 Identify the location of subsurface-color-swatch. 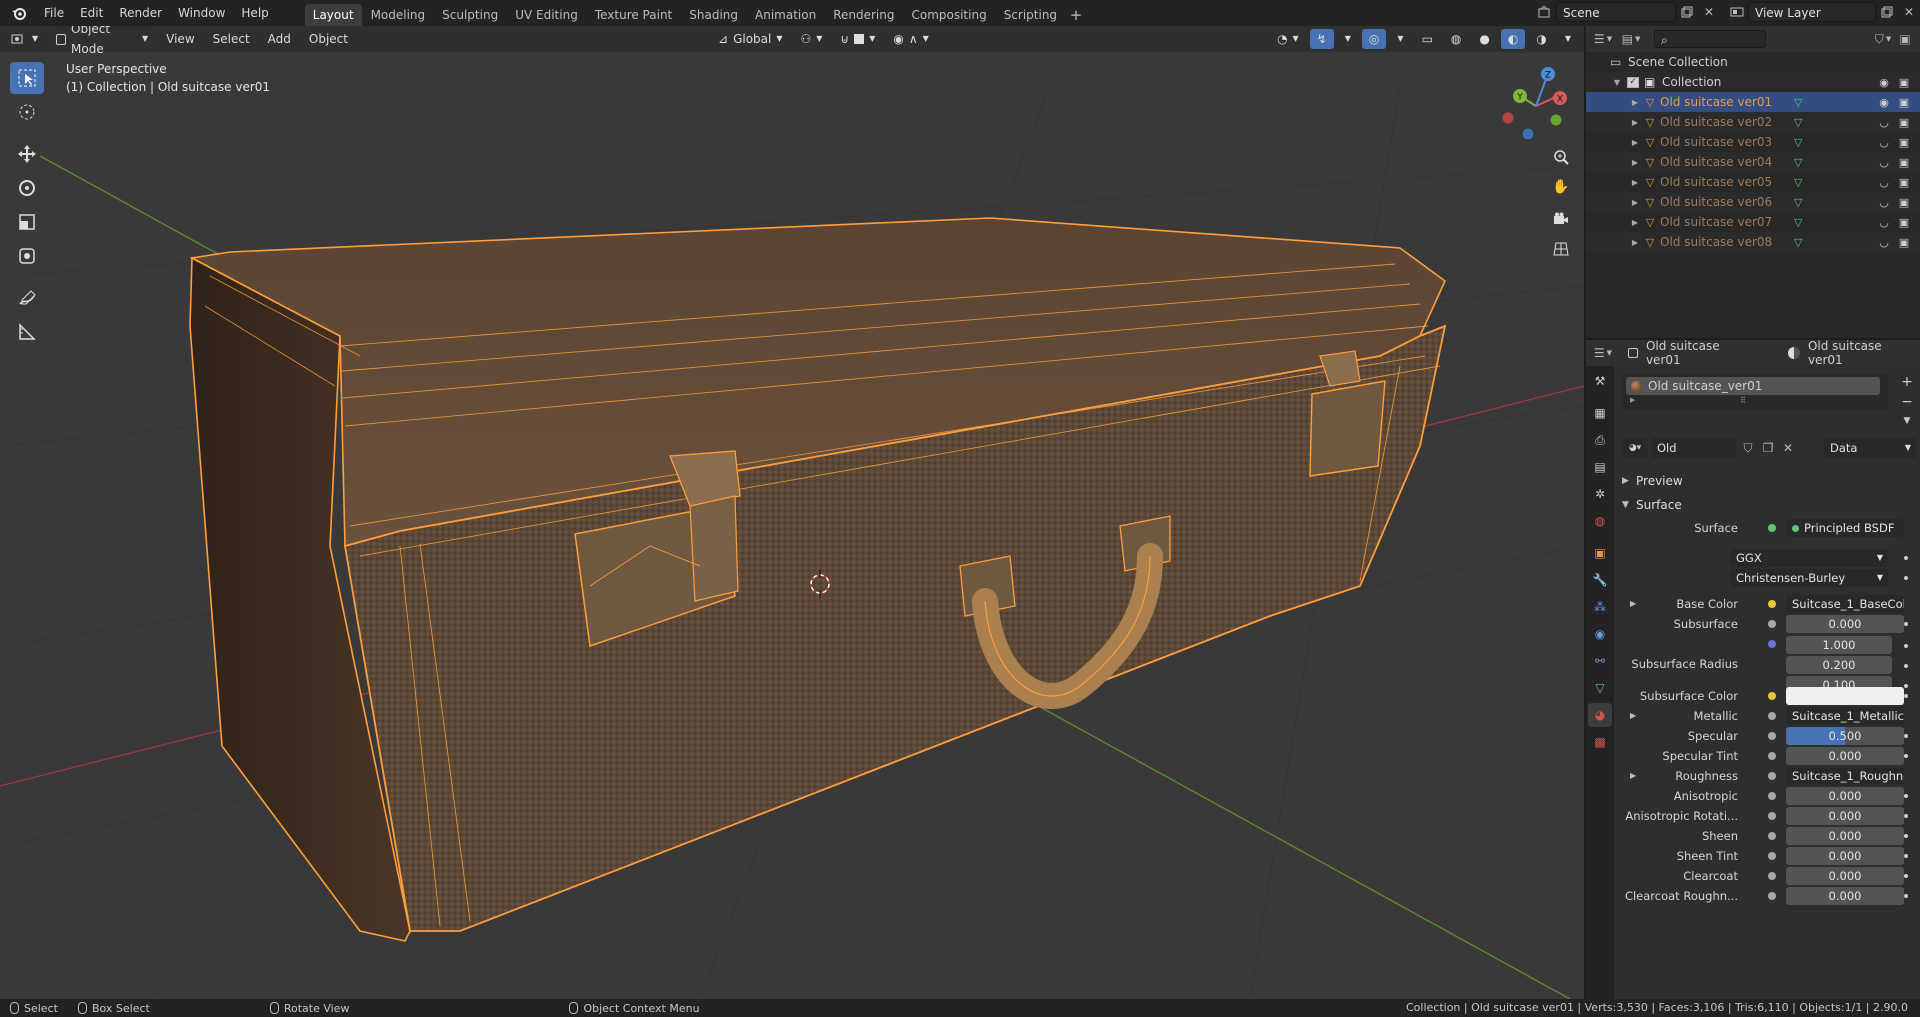
(1845, 696).